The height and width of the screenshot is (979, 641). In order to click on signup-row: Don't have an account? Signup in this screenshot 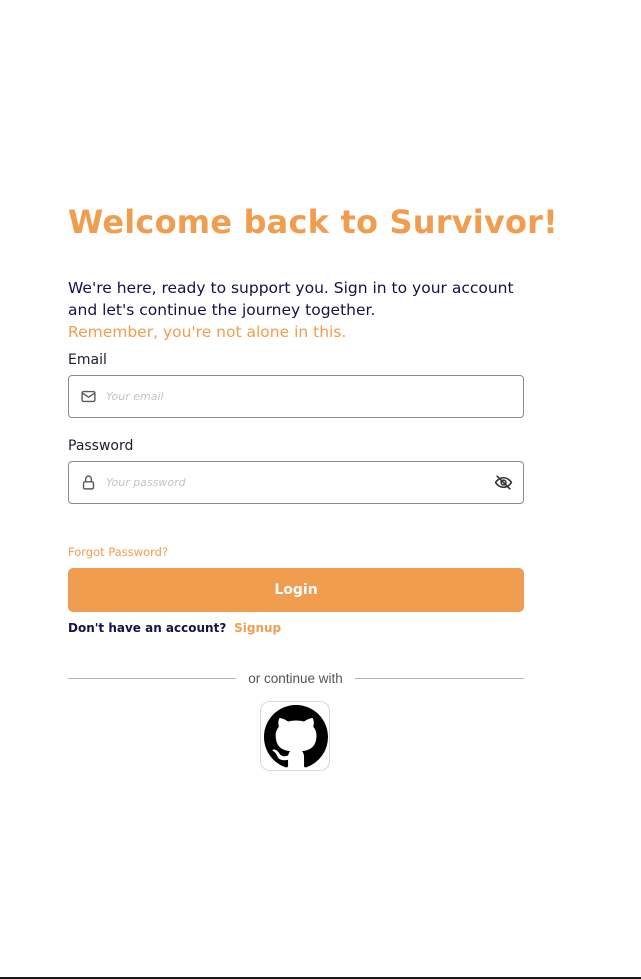, I will do `click(174, 628)`.